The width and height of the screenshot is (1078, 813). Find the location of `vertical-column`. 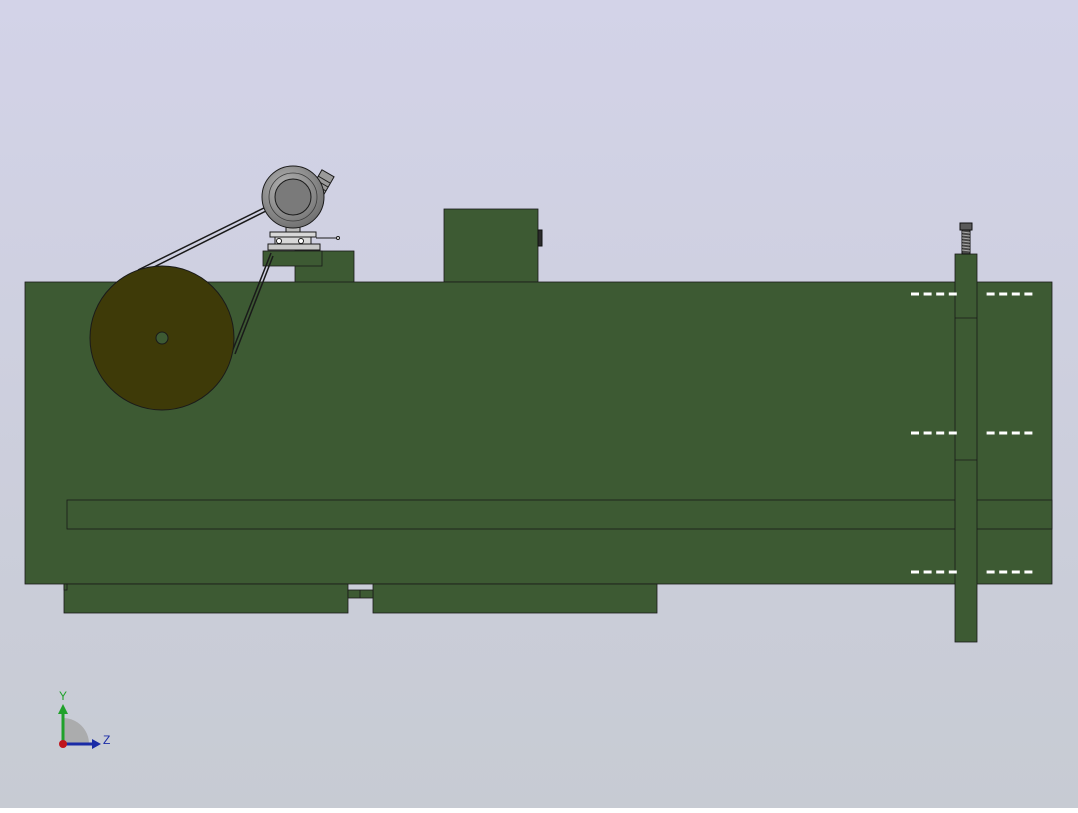

vertical-column is located at coordinates (966, 448).